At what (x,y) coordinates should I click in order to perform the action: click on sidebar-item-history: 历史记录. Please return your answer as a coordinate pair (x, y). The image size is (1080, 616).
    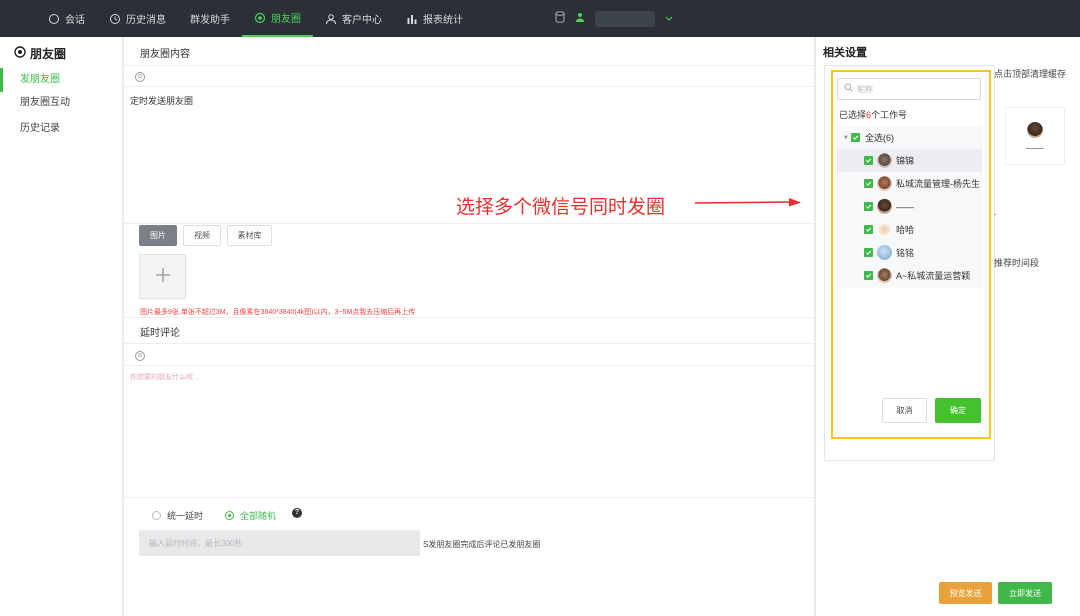
    Looking at the image, I should click on (61, 129).